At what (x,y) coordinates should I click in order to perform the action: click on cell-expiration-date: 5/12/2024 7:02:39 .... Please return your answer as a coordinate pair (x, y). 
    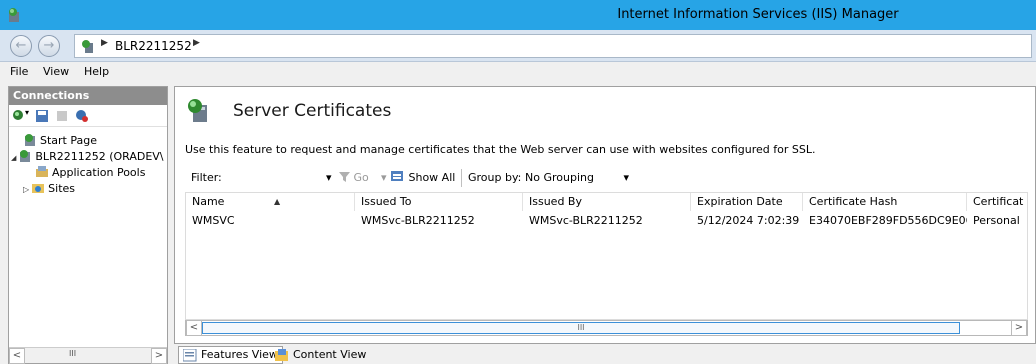
    Looking at the image, I should click on (747, 221).